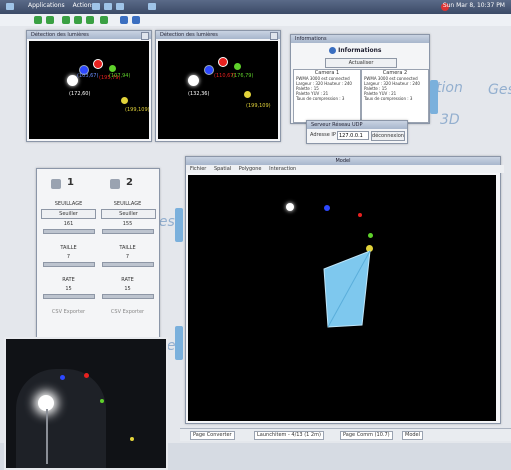 This screenshot has width=511, height=470. Describe the element at coordinates (332, 50) in the screenshot. I see `info-icon` at that location.